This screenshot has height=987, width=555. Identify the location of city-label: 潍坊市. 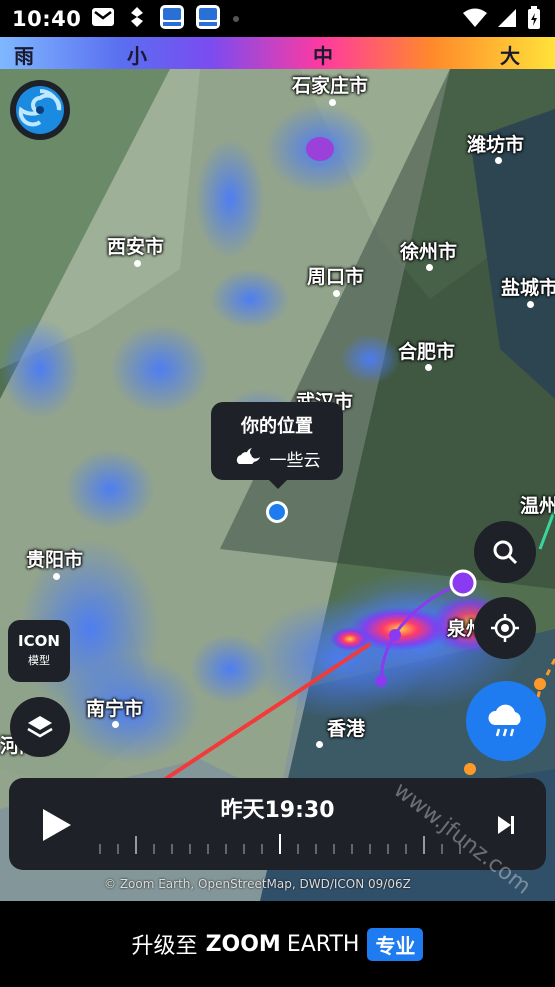
(496, 145).